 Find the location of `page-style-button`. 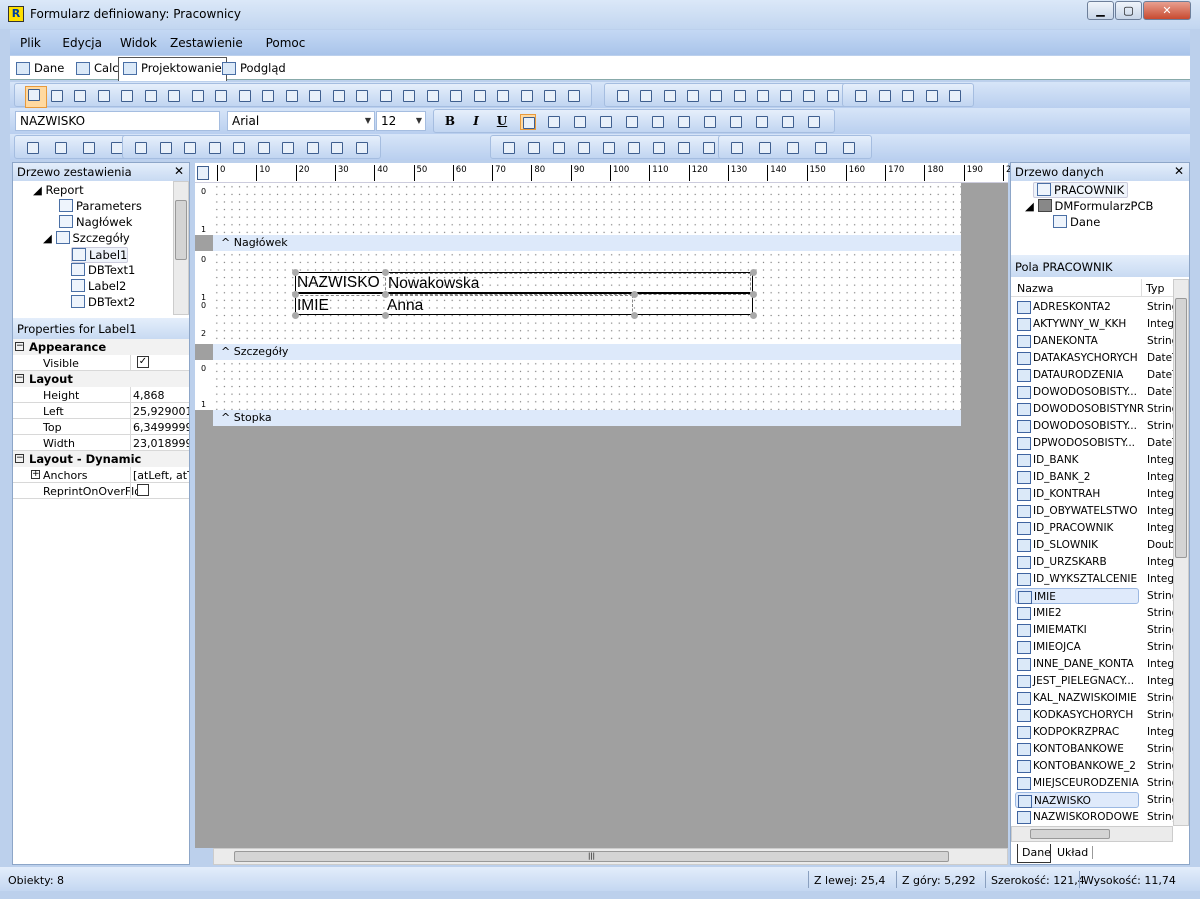

page-style-button is located at coordinates (693, 96).